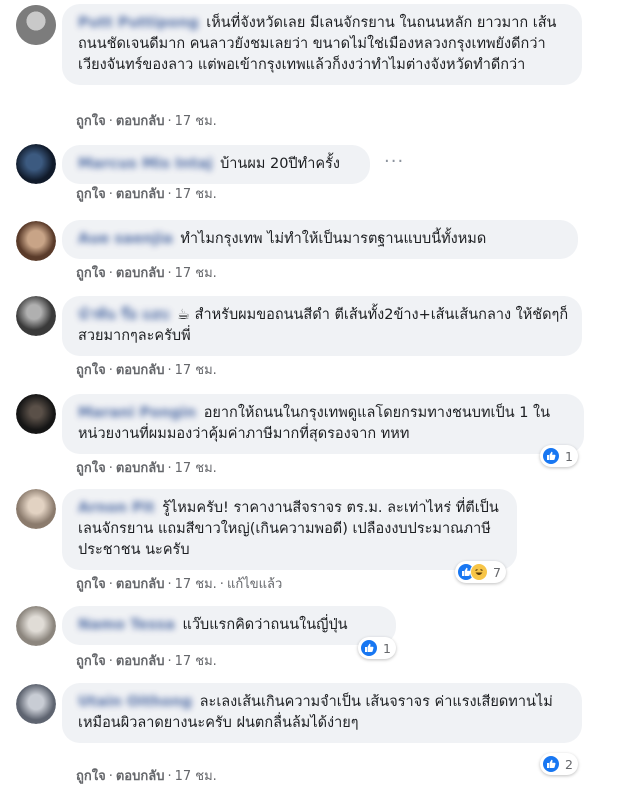 This screenshot has height=794, width=625. Describe the element at coordinates (135, 702) in the screenshot. I see `comment-author: Utain Oithong` at that location.